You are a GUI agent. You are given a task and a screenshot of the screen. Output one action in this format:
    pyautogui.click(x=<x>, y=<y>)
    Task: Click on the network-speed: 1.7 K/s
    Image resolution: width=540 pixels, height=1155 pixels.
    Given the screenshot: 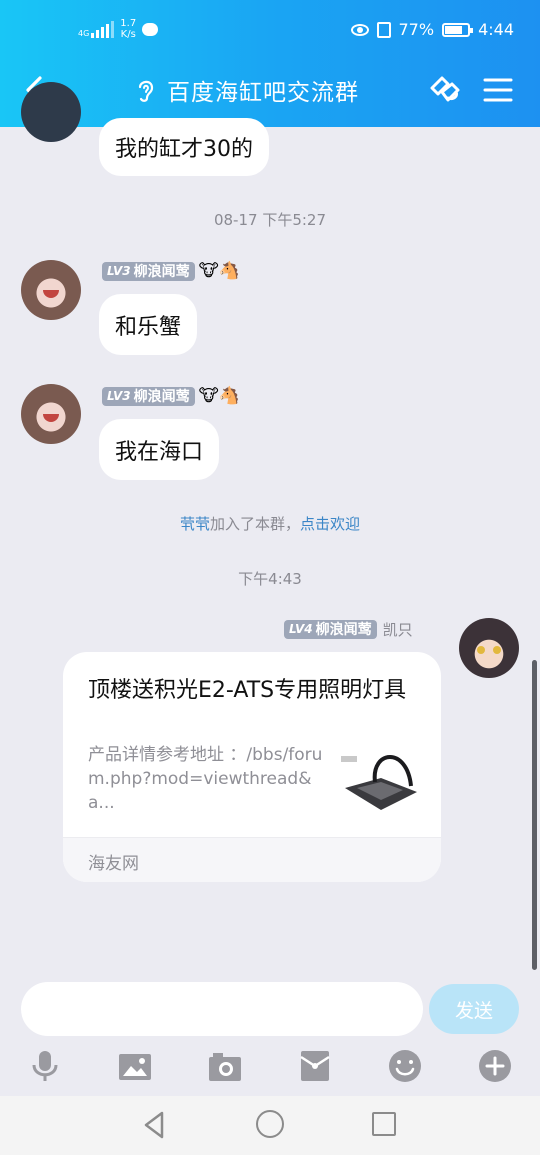 What is the action you would take?
    pyautogui.click(x=128, y=29)
    